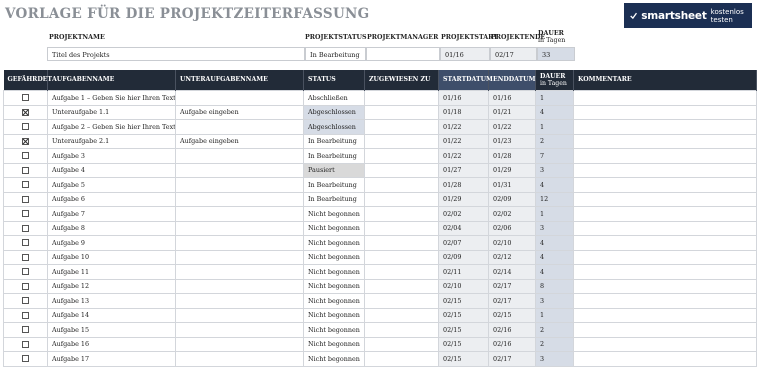  Describe the element at coordinates (512, 228) in the screenshot. I see `end-date-cell: 02/06` at that location.